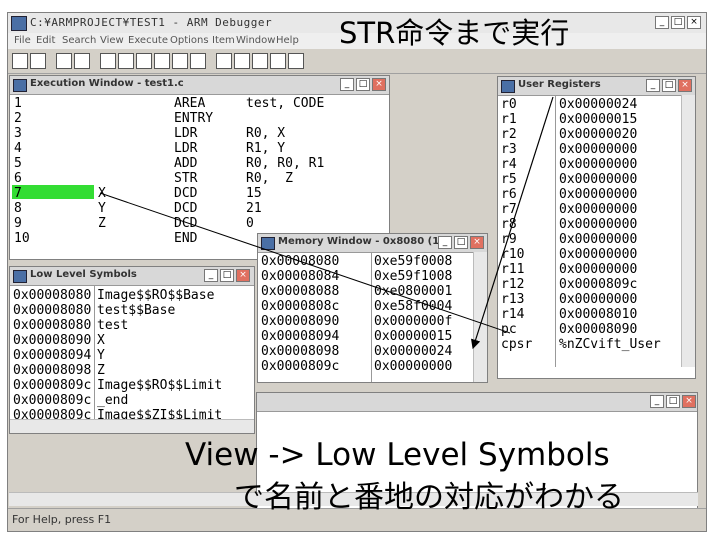 The height and width of the screenshot is (540, 720). What do you see at coordinates (397, 455) in the screenshot?
I see `annotation-bottom-line1: View -> Low Level Symbols` at bounding box center [397, 455].